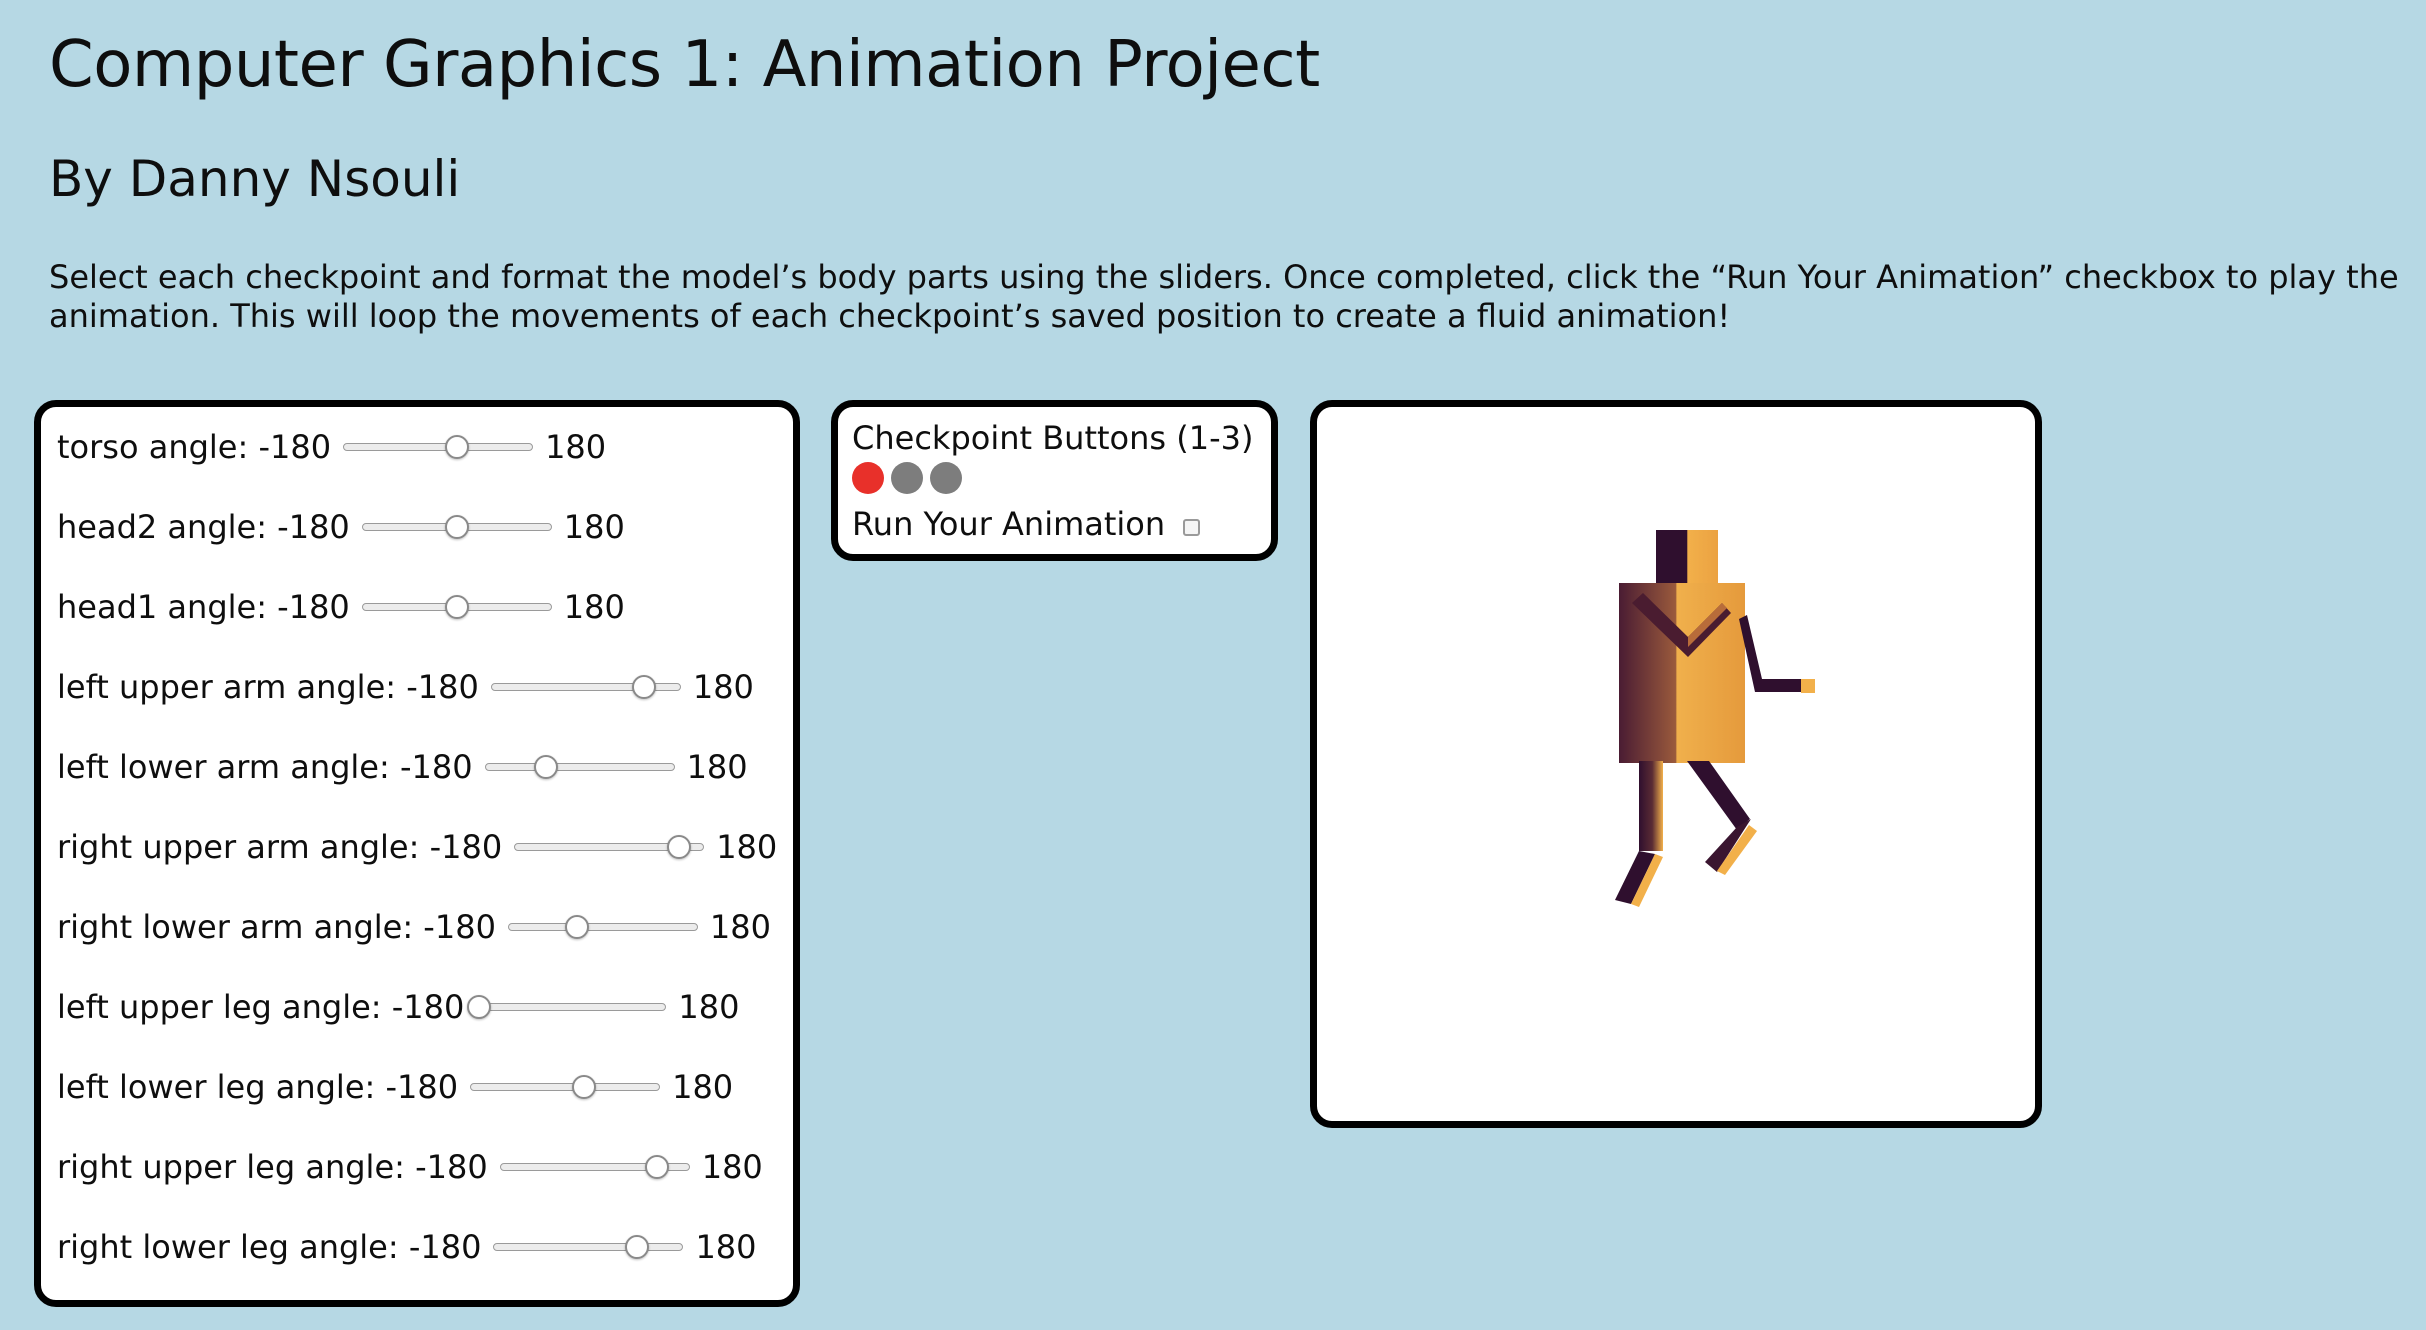  What do you see at coordinates (1687, 558) in the screenshot?
I see `model-head` at bounding box center [1687, 558].